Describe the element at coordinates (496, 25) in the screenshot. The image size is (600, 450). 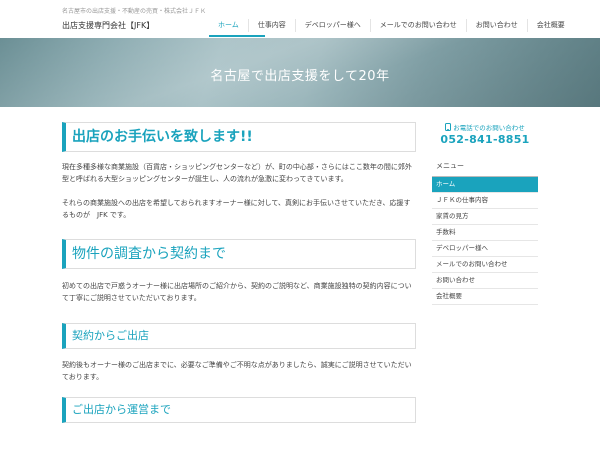
I see `nav-item-contact: お問い合わせ` at that location.